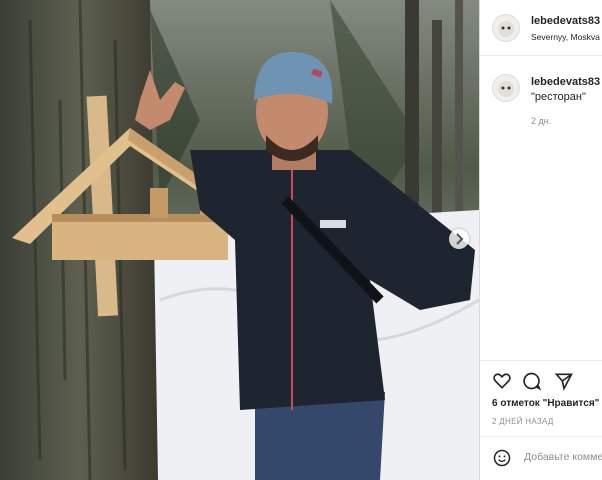 The width and height of the screenshot is (602, 480). Describe the element at coordinates (558, 97) in the screenshot. I see `caption-text: "ресторан"` at that location.